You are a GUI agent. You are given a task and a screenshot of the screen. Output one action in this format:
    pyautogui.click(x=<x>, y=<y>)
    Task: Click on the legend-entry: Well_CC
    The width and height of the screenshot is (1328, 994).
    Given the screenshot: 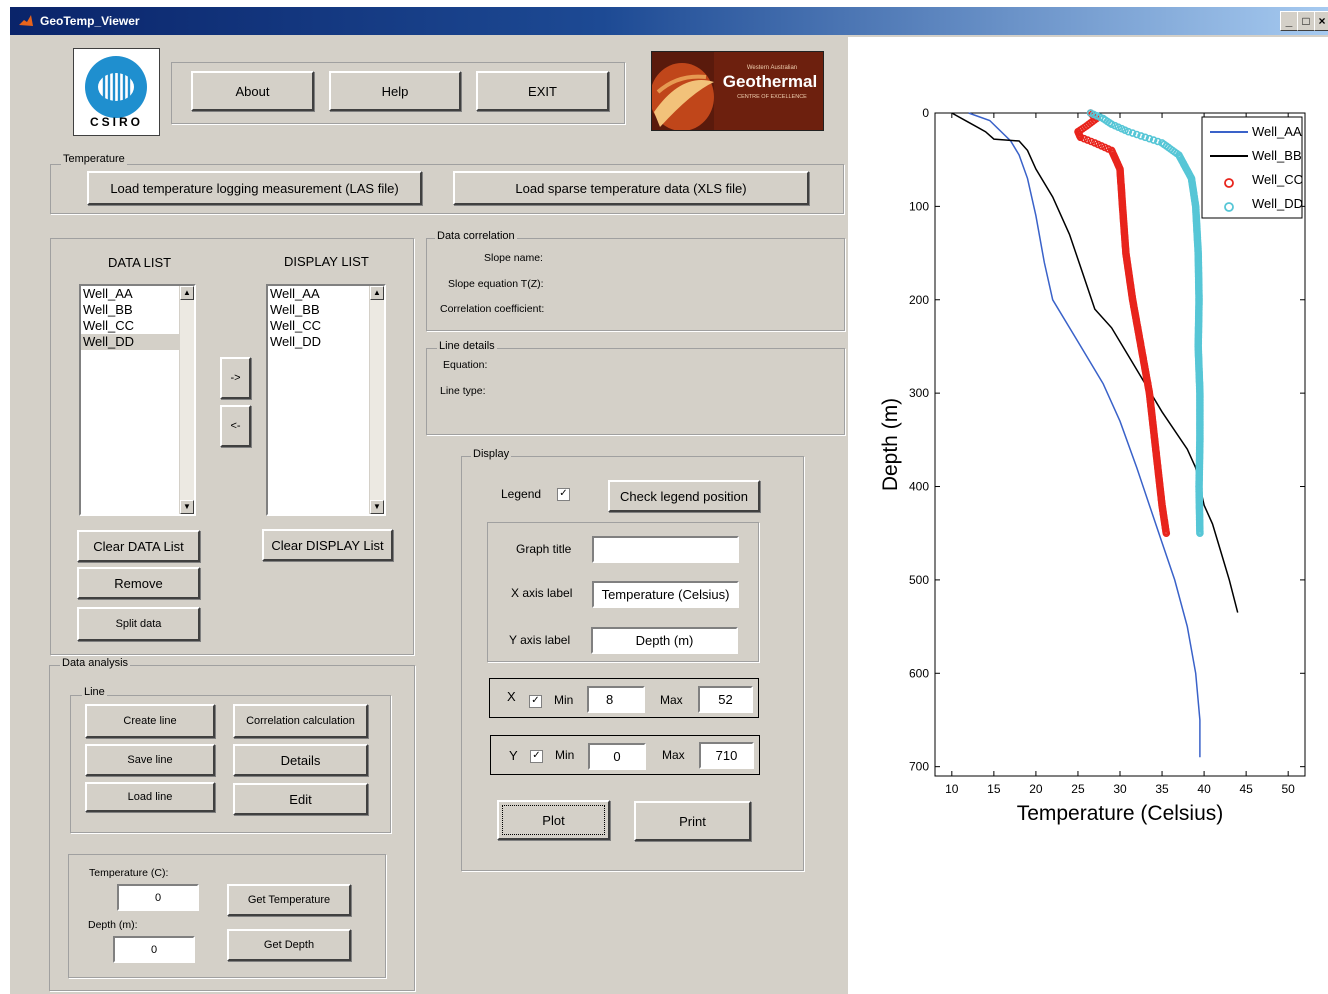 What is the action you would take?
    pyautogui.click(x=1277, y=179)
    